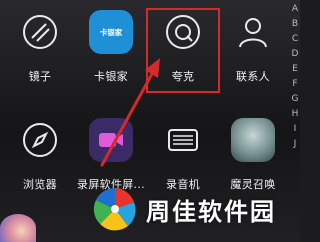 The width and height of the screenshot is (320, 242). I want to click on index-letter: G, so click(295, 99).